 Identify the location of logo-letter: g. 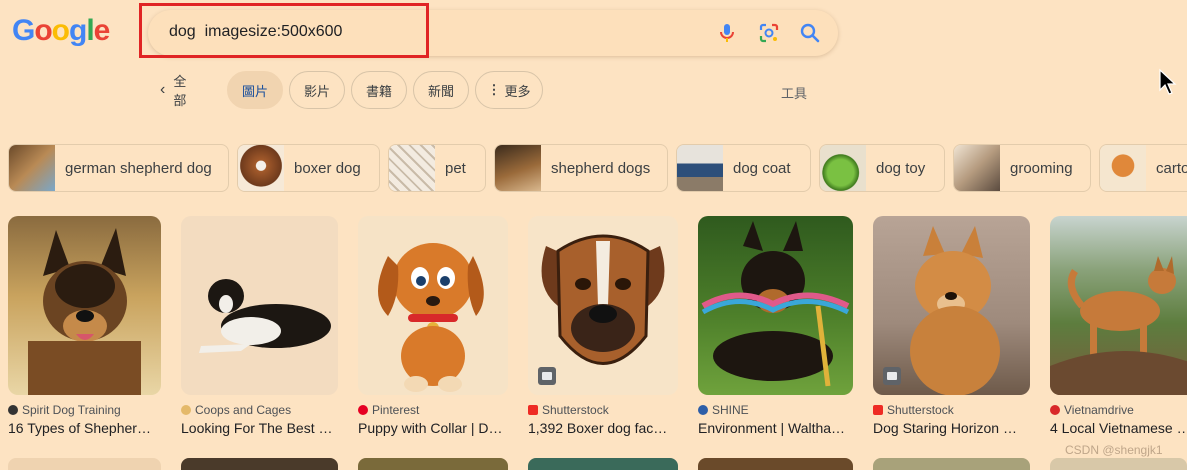
(78, 30).